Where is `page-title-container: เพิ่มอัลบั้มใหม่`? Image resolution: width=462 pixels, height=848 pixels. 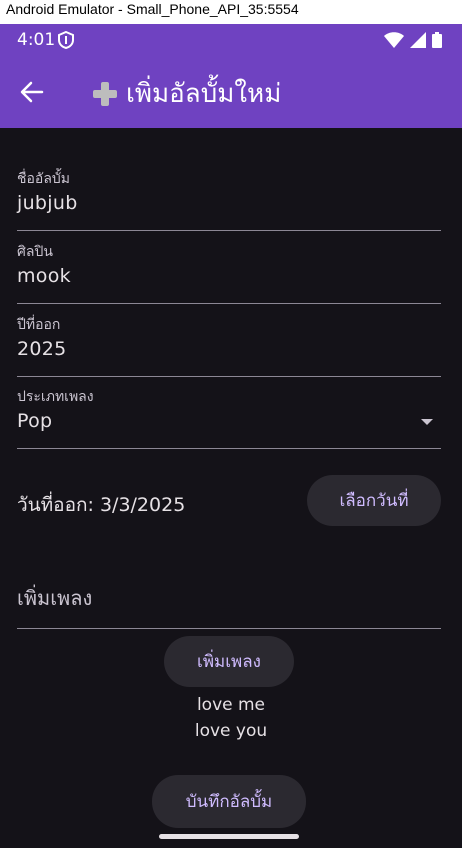
page-title-container: เพิ่มอัลบั้มใหม่ is located at coordinates (185, 93).